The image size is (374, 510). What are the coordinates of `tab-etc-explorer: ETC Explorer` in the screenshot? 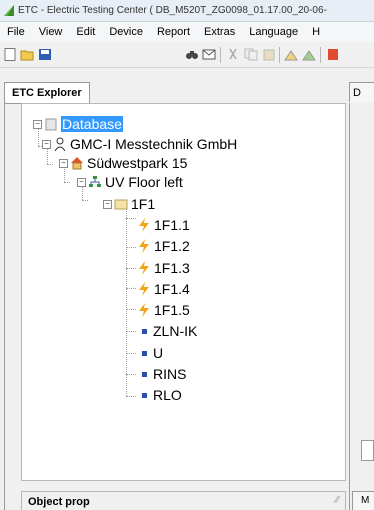 It's located at (47, 92).